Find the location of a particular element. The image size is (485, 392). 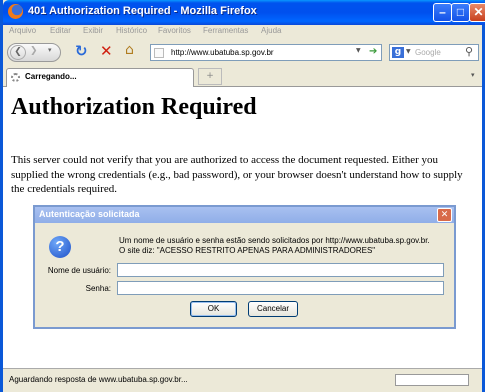

url-bar: http://www.ubatuba.sp.gov.br ▼ ➔ is located at coordinates (266, 52).